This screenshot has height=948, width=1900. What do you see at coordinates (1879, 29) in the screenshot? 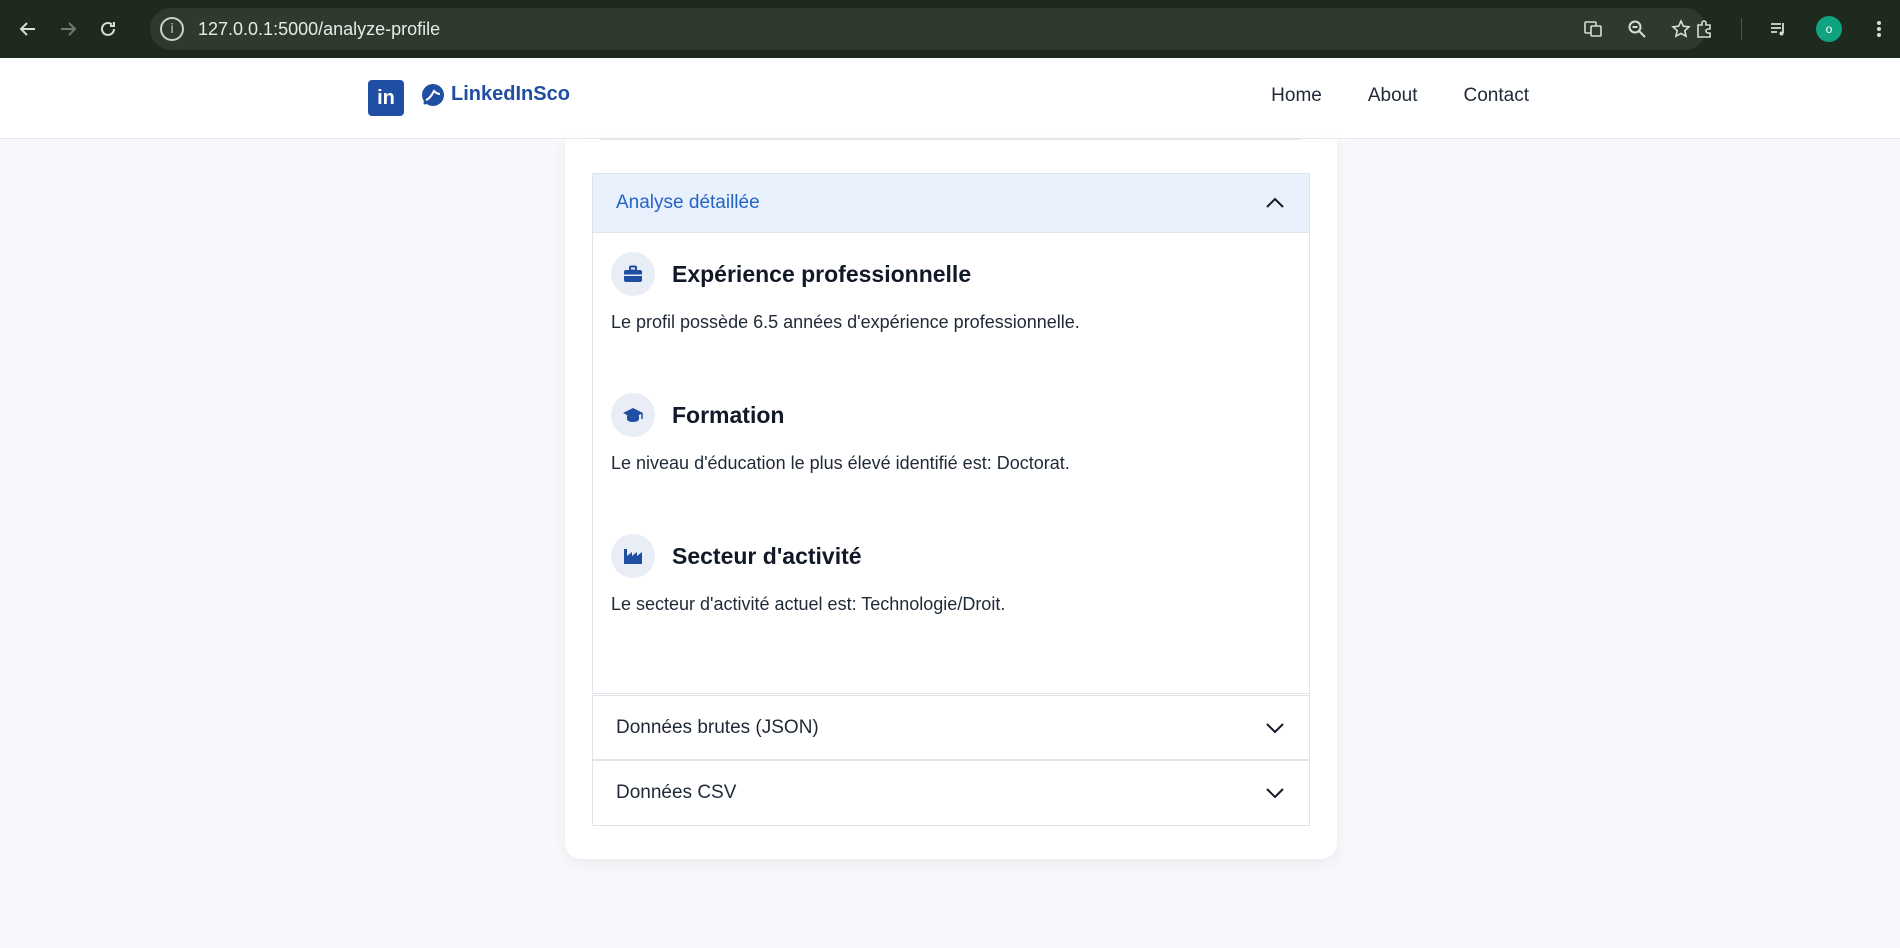
I see `menu-icon` at bounding box center [1879, 29].